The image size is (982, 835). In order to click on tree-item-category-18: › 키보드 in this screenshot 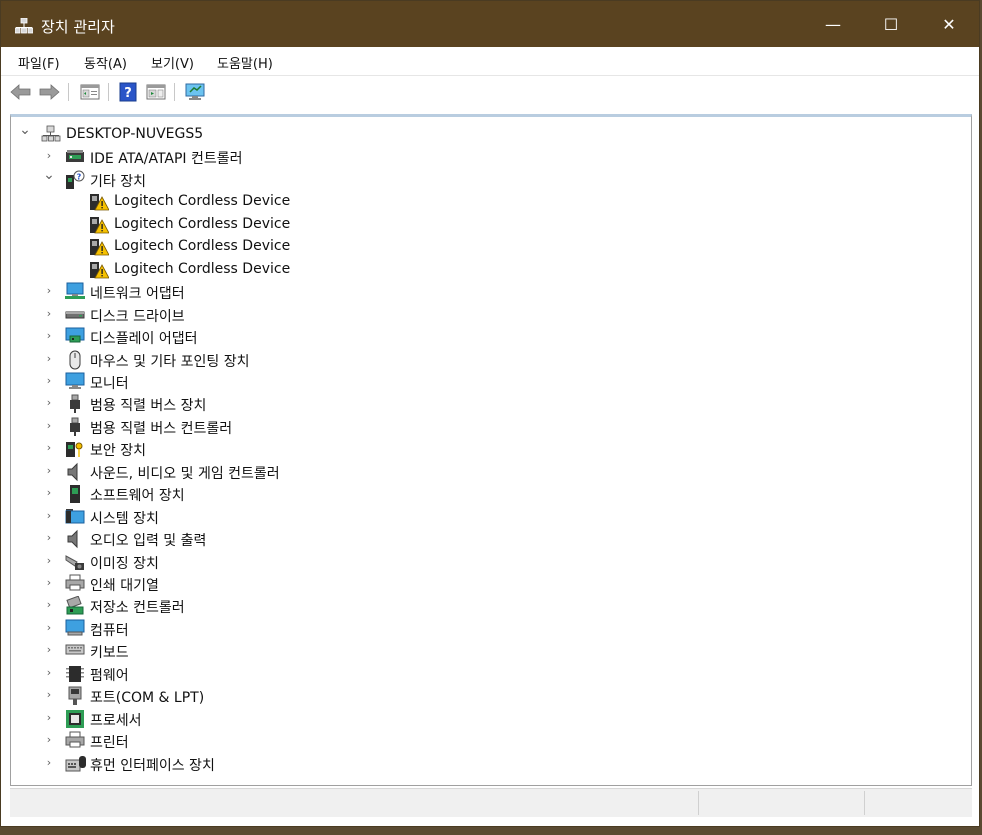, I will do `click(311, 650)`.